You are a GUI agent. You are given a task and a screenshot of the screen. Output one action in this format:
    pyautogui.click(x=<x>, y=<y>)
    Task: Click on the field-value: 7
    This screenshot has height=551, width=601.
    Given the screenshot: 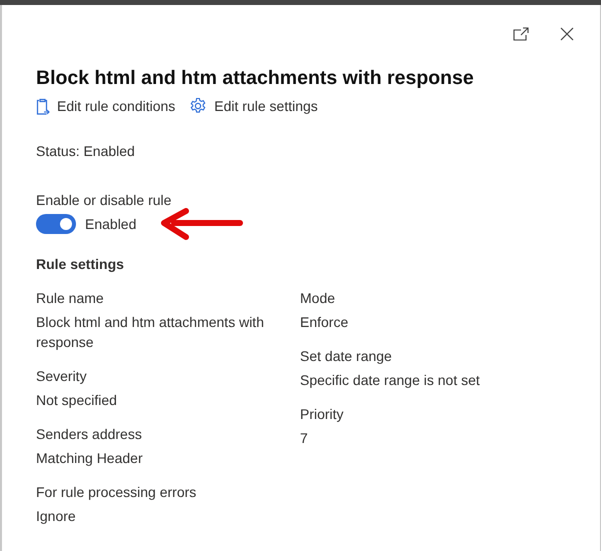 What is the action you would take?
    pyautogui.click(x=304, y=438)
    